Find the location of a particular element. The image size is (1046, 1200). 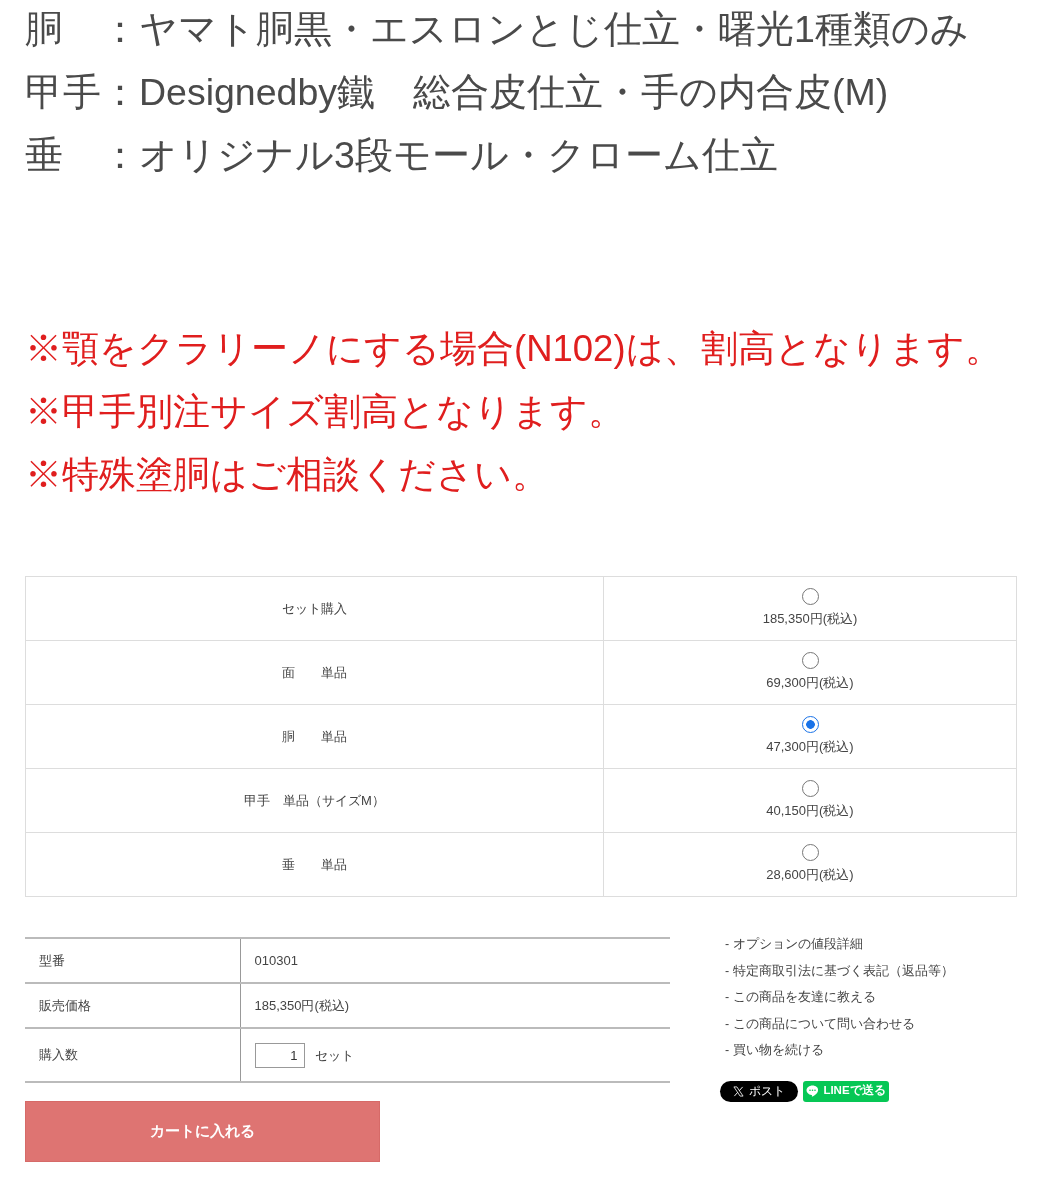

option-price: 40,150円(税込) is located at coordinates (810, 811).